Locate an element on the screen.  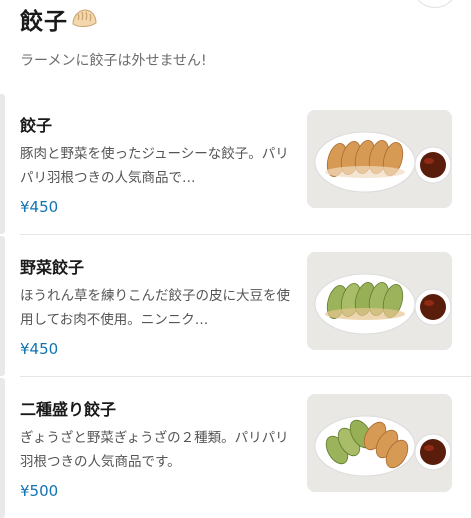
section-title: 餃子 is located at coordinates (59, 19).